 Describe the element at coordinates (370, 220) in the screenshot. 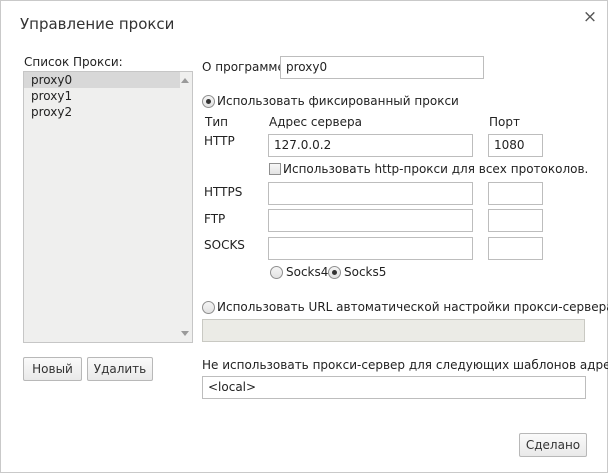

I see `ftp-address-input` at that location.